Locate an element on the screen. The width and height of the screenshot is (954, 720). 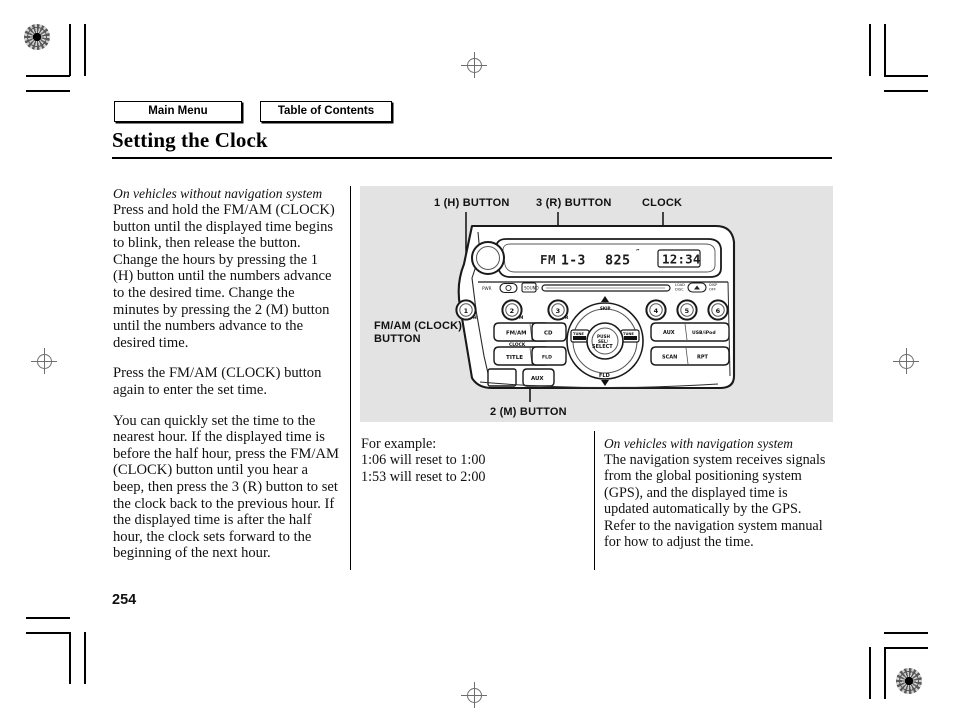
aux-jack-button: AUX is located at coordinates (538, 377).